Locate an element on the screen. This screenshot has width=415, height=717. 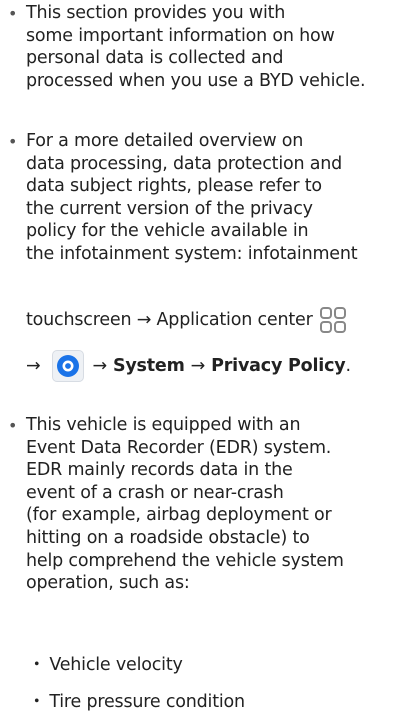
touchscreen-app-center-text: touchscreen → Application center is located at coordinates (169, 320).